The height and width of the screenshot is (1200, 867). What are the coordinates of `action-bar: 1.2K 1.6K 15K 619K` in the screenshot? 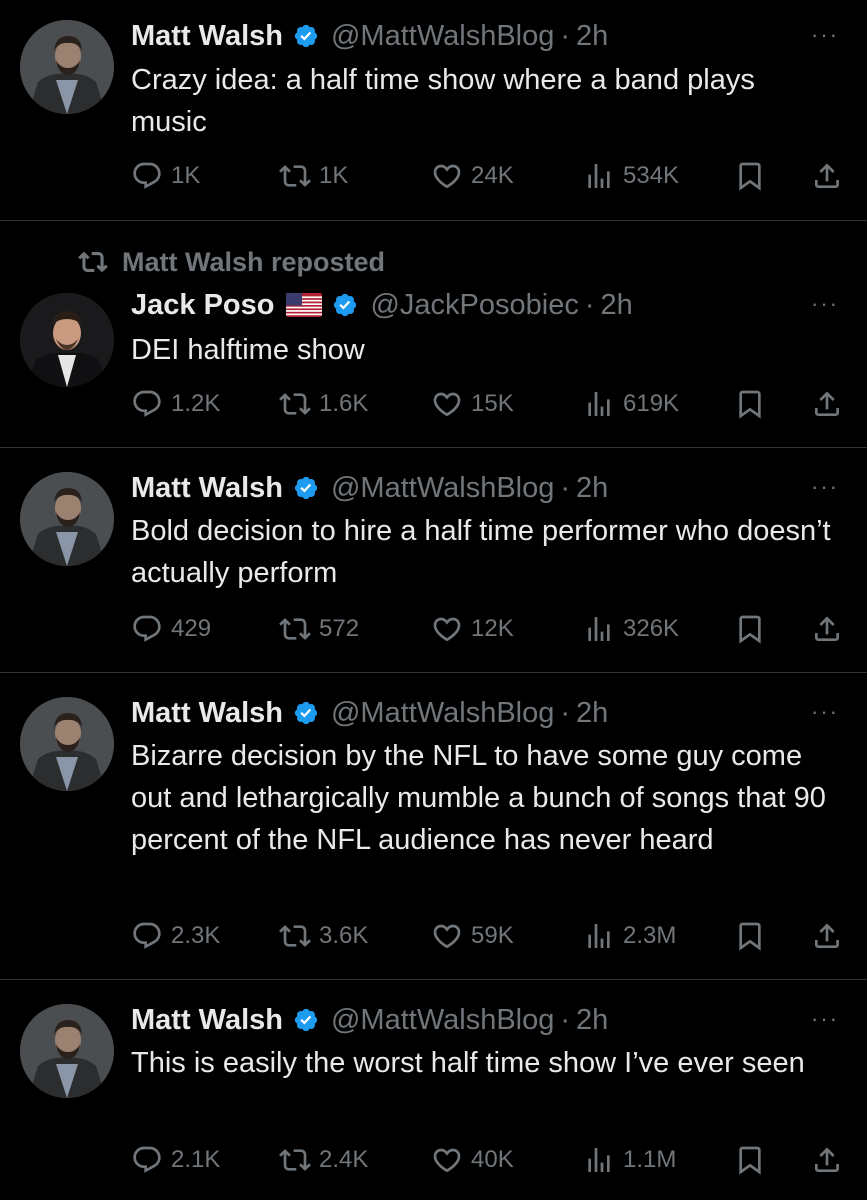 It's located at (488, 404).